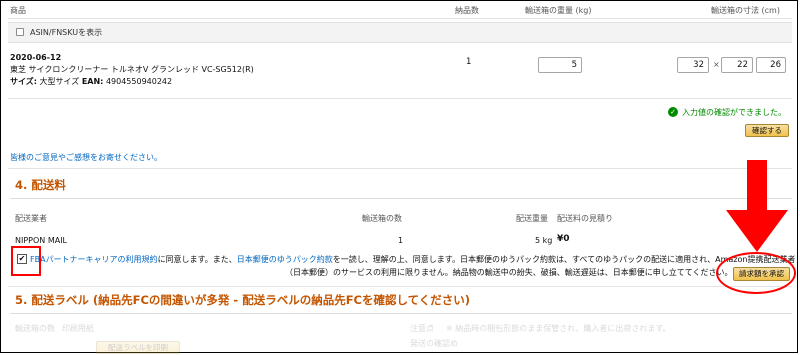 This screenshot has height=355, width=800. What do you see at coordinates (400, 286) in the screenshot?
I see `section5-divider` at bounding box center [400, 286].